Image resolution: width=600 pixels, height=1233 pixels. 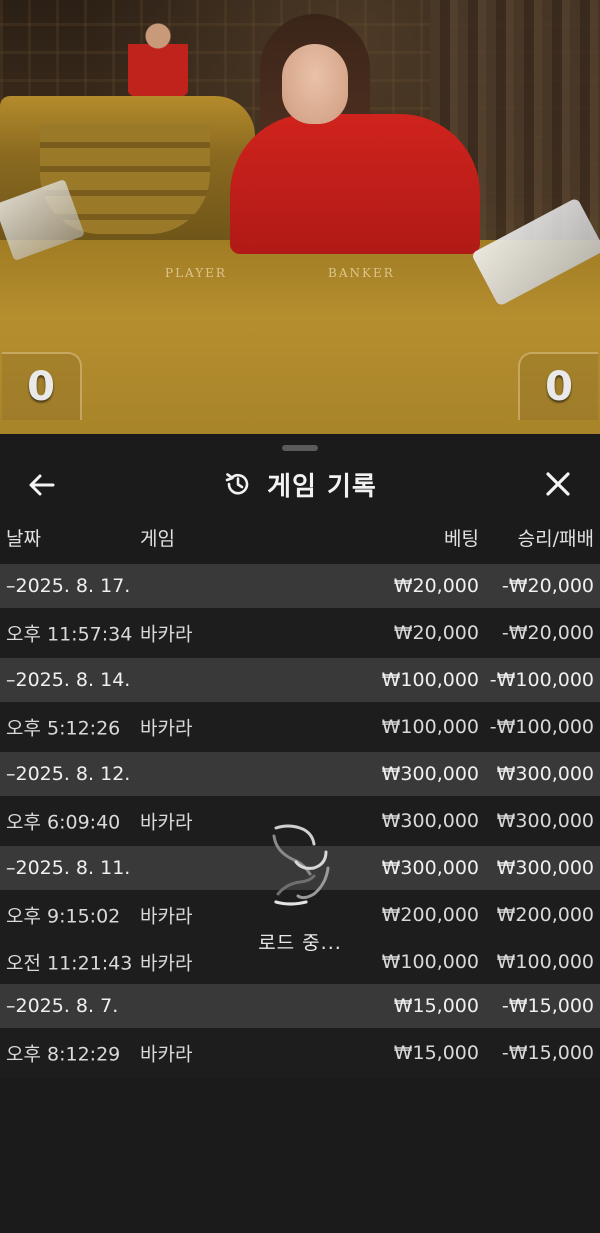 I want to click on row-time: 오후 6:09:40, so click(x=63, y=822).